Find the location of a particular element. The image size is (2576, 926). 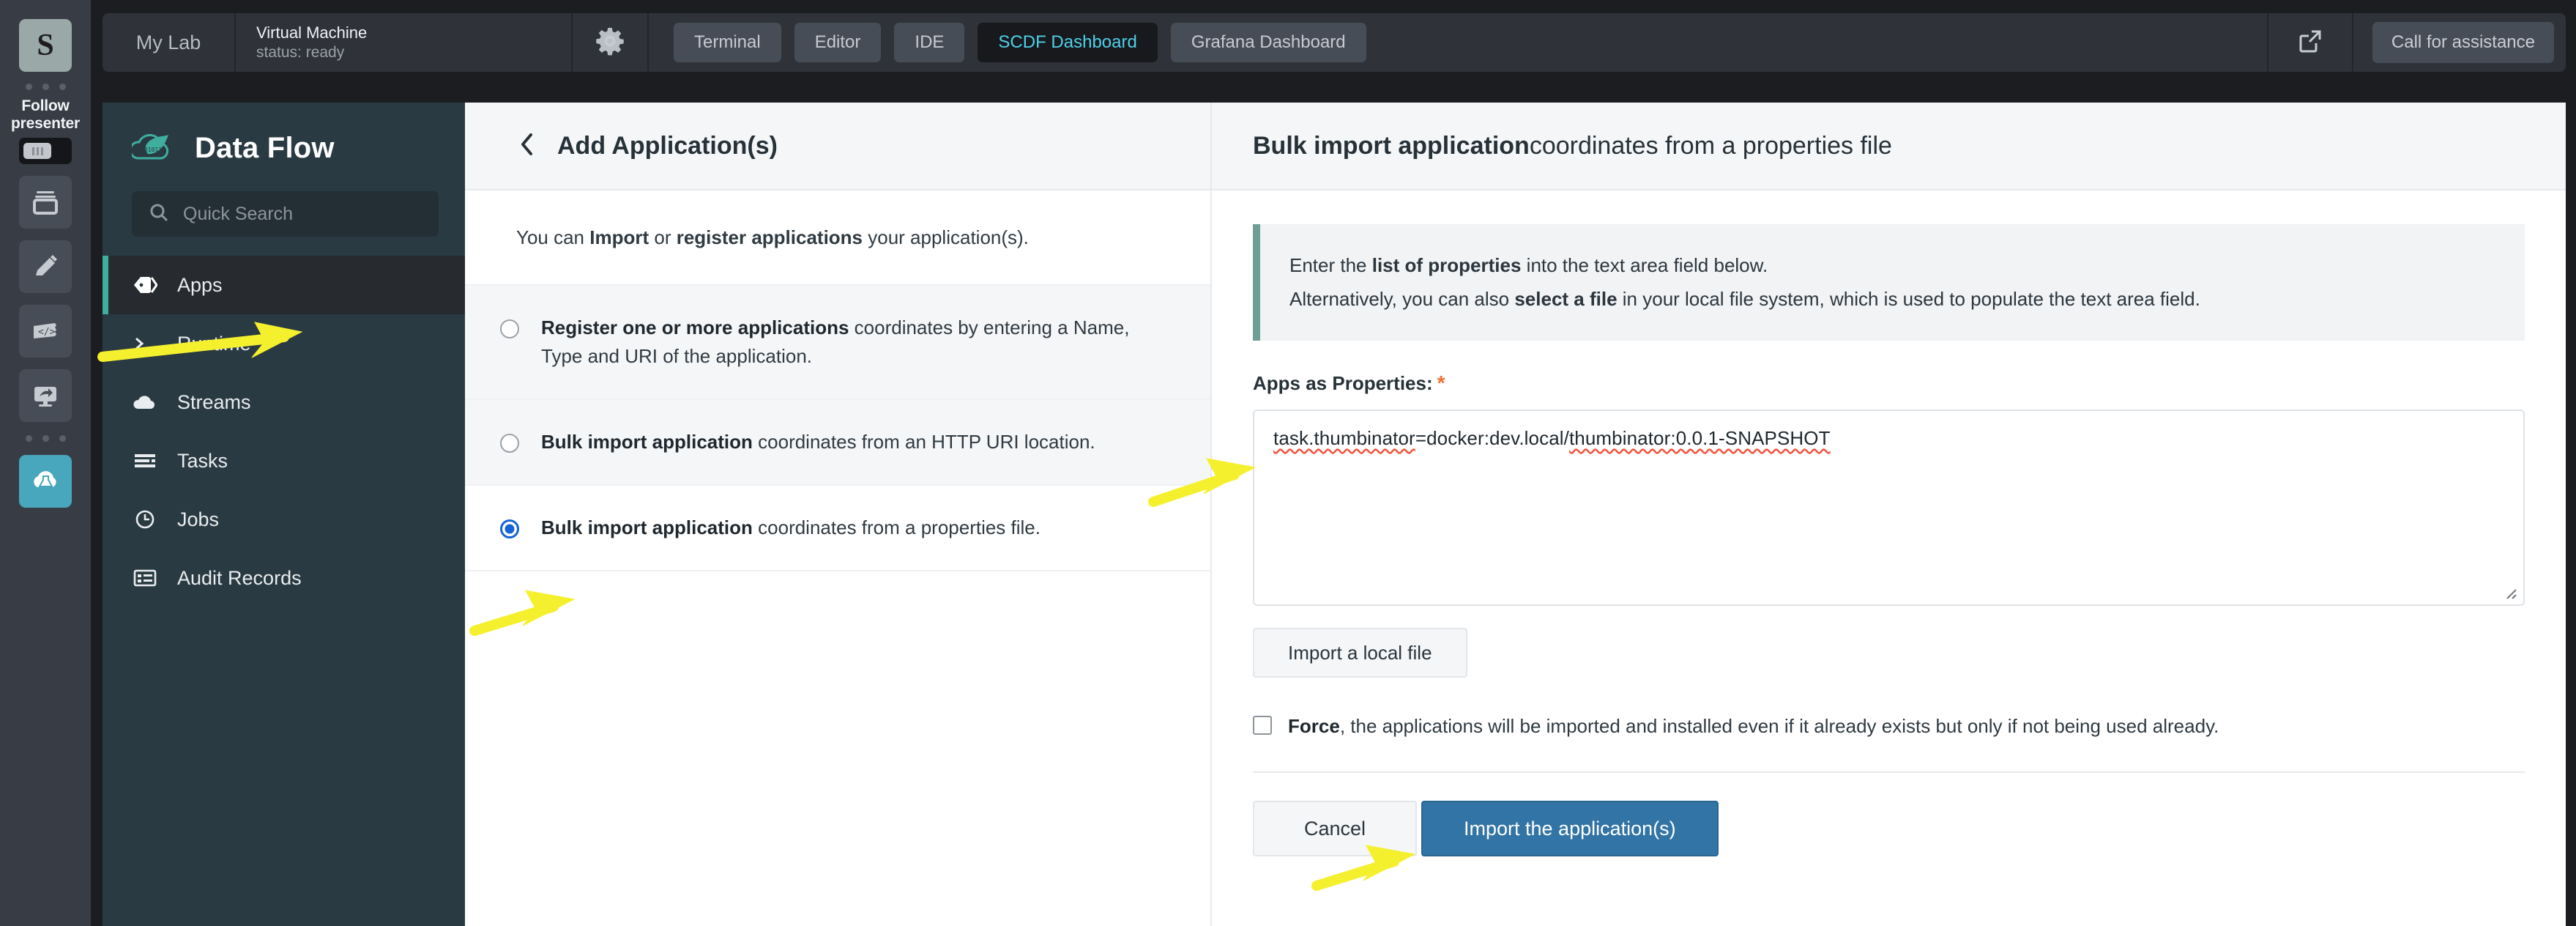

textarea-token-1: task.thumbinator is located at coordinates (1344, 438).